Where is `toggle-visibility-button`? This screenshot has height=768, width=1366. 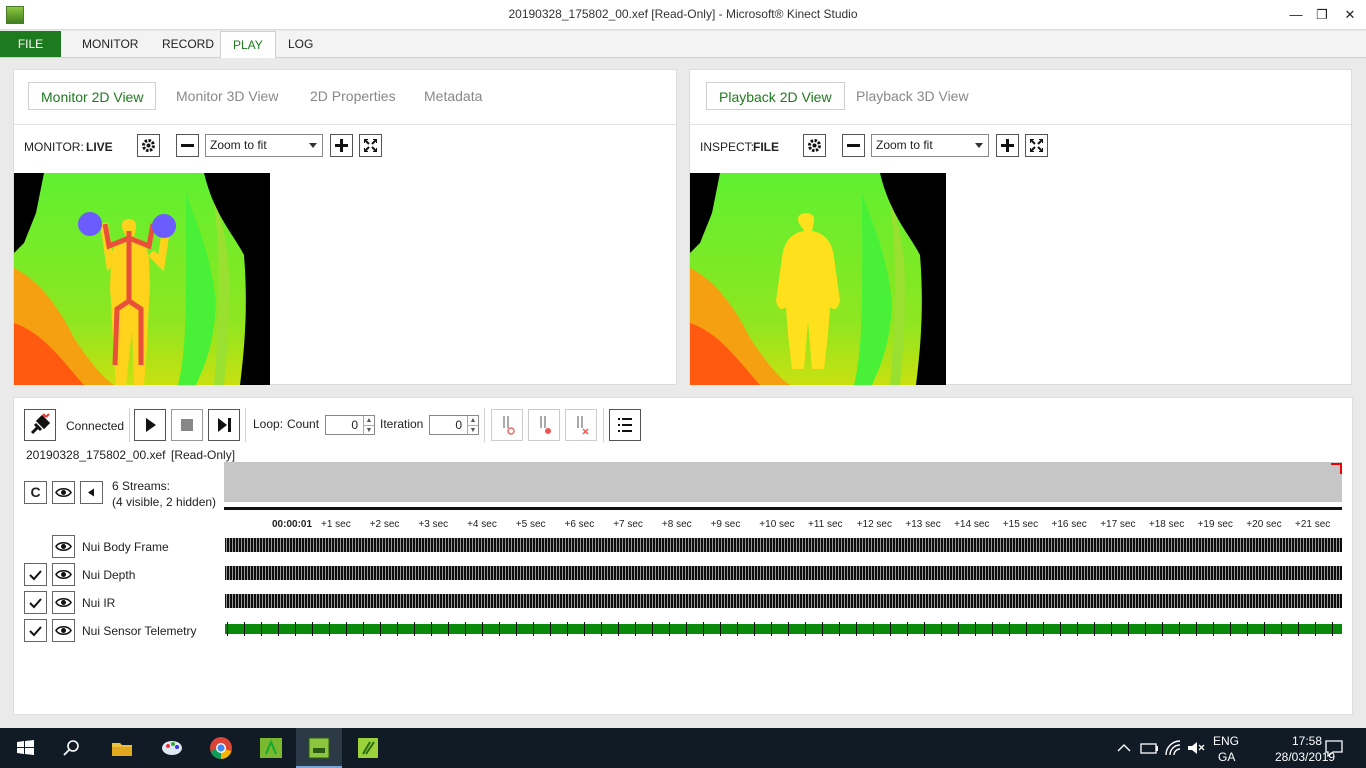 toggle-visibility-button is located at coordinates (63, 492).